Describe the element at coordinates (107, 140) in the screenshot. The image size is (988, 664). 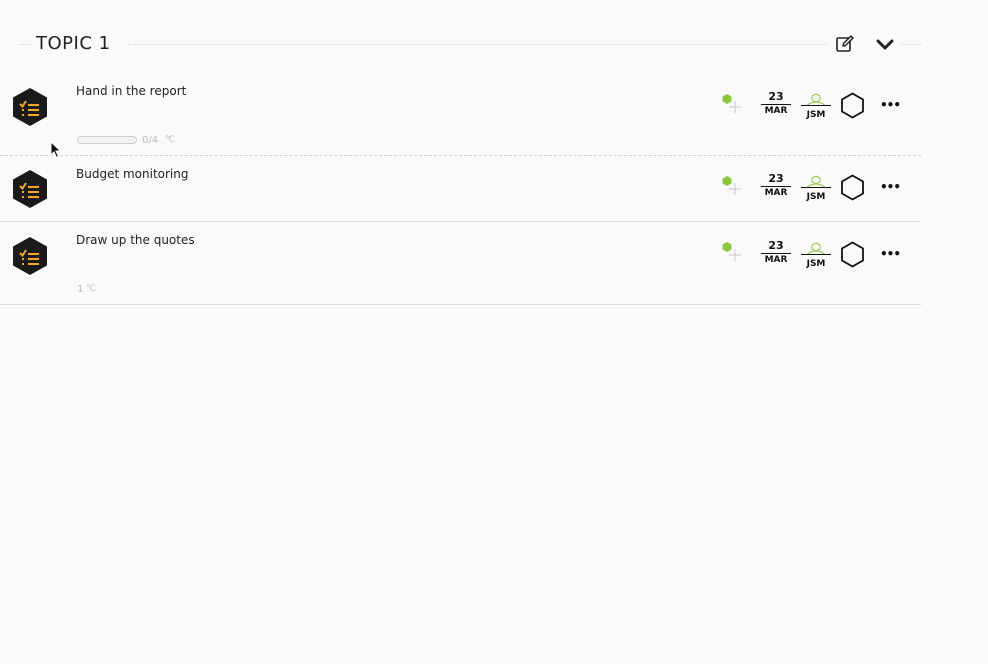
I see `checklist-progress-bar` at that location.